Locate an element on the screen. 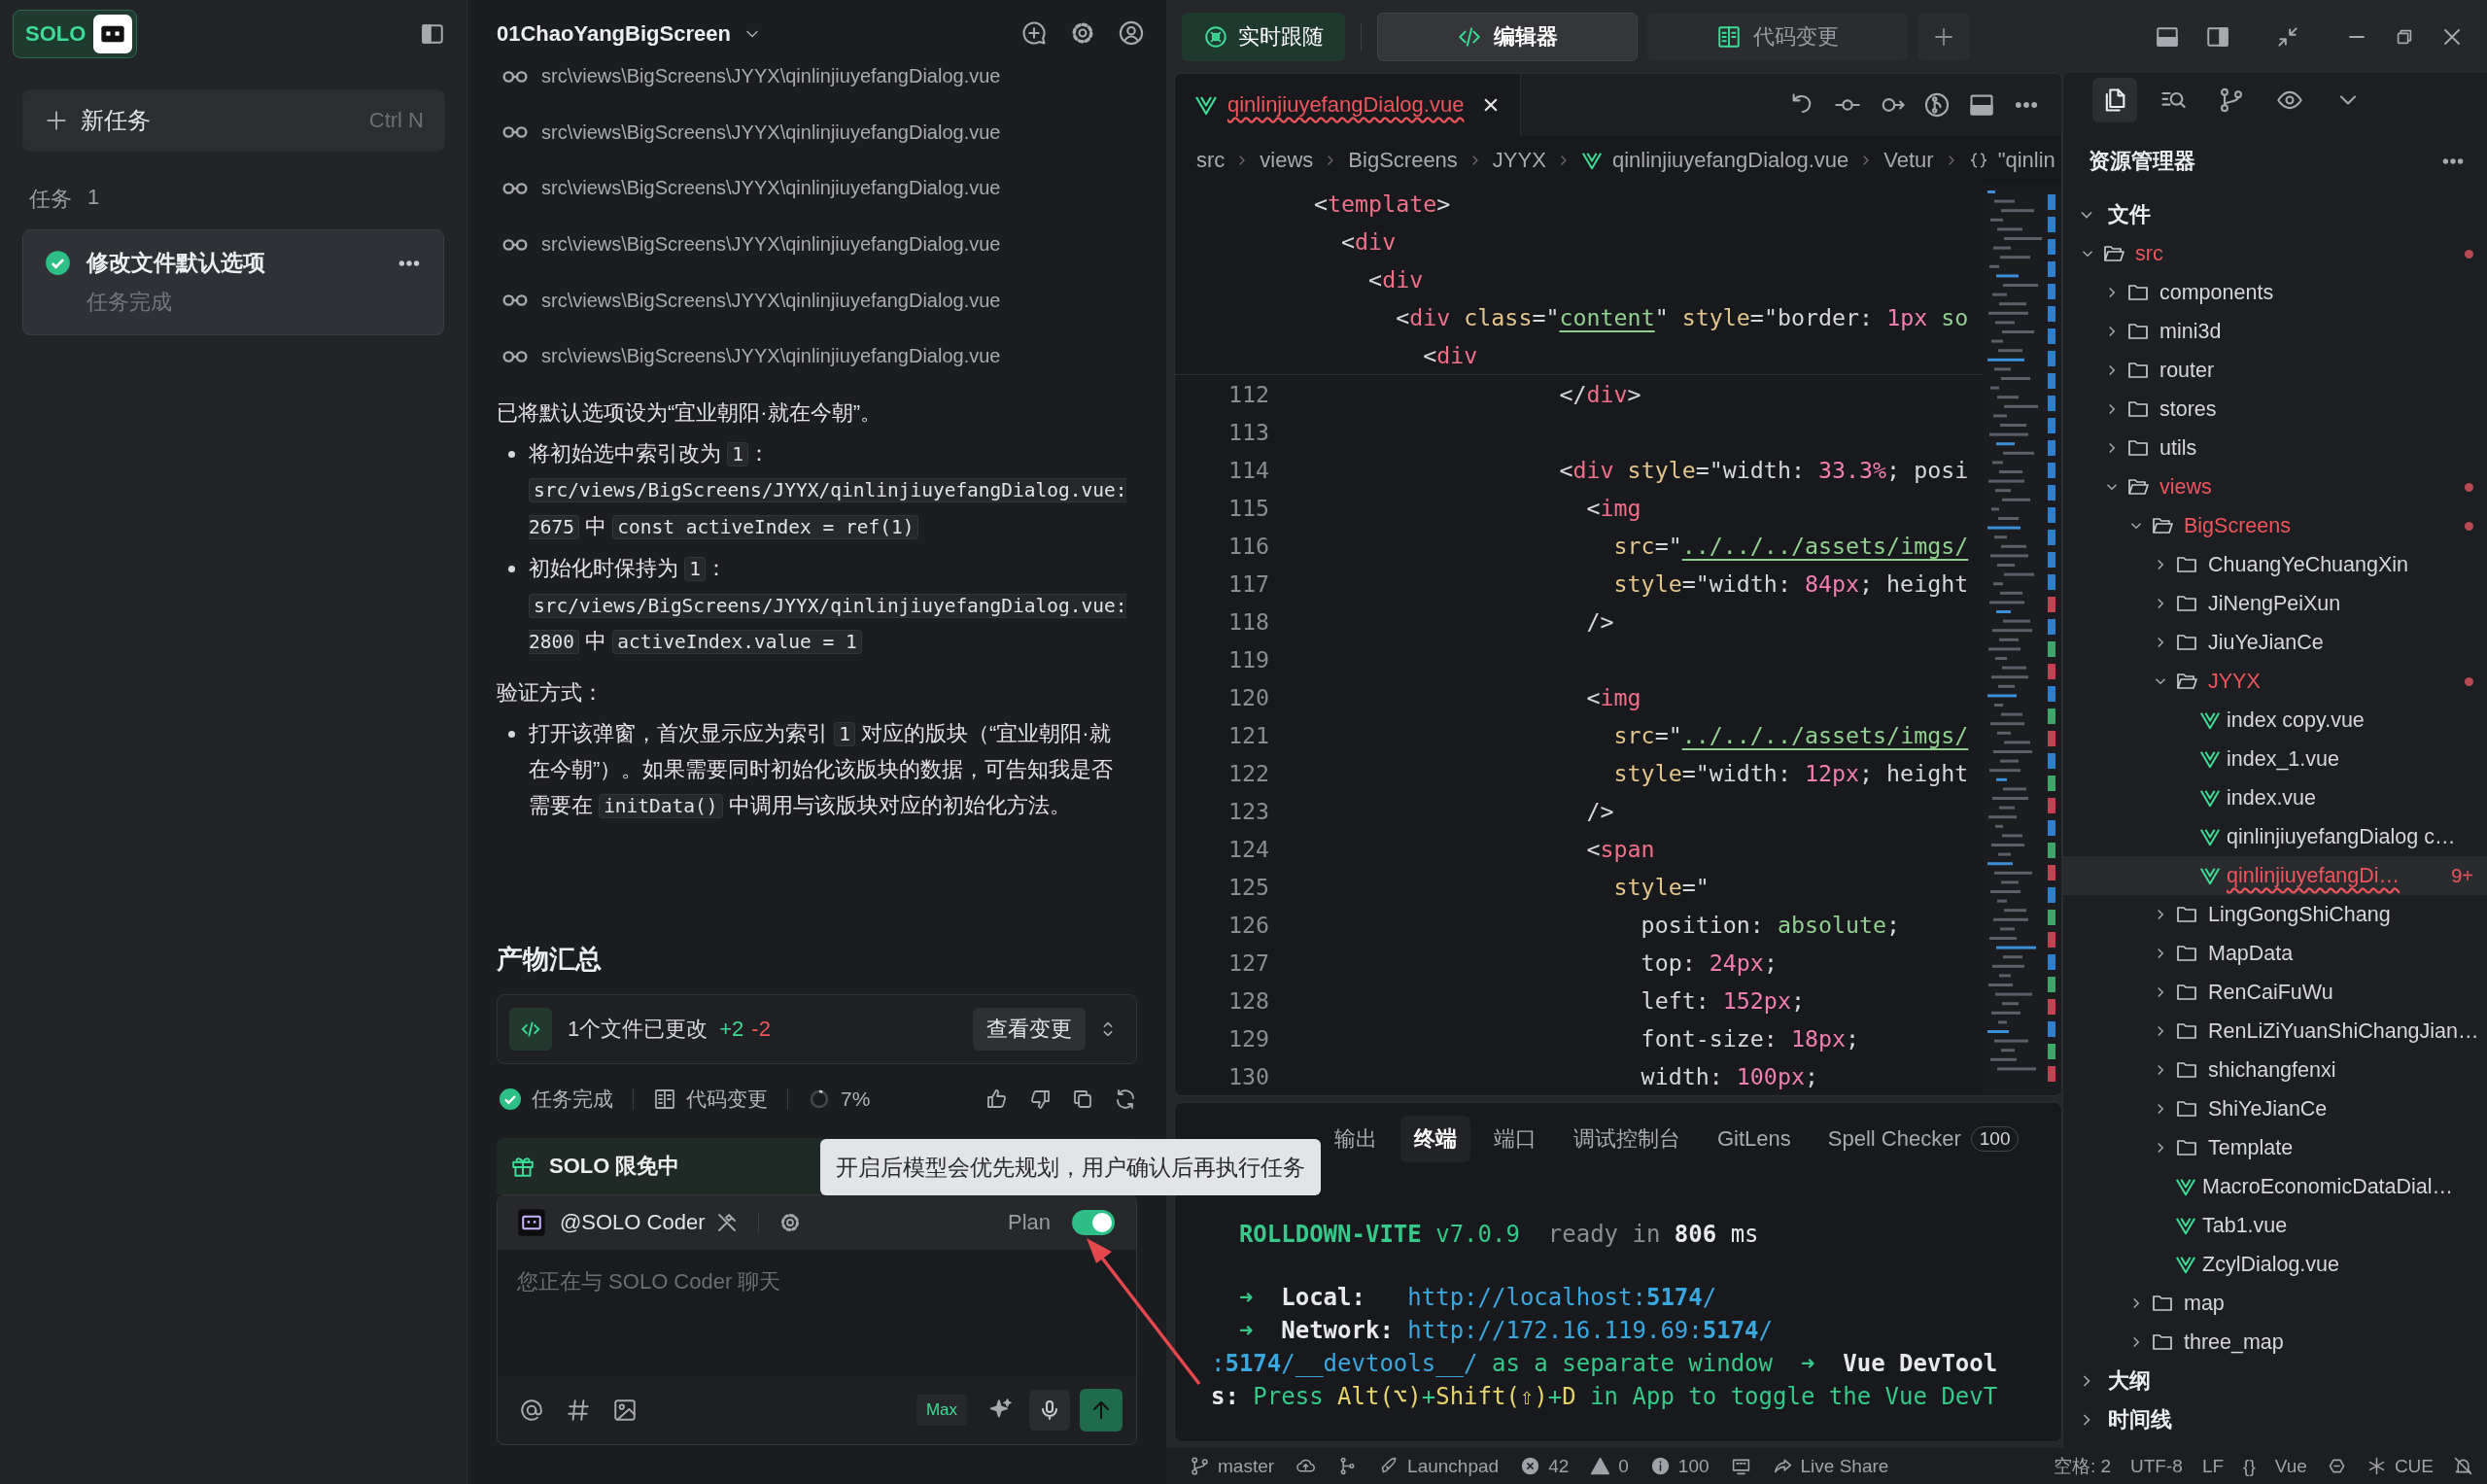  tree-item: ChuangYeChuangXin is located at coordinates (2275, 564).